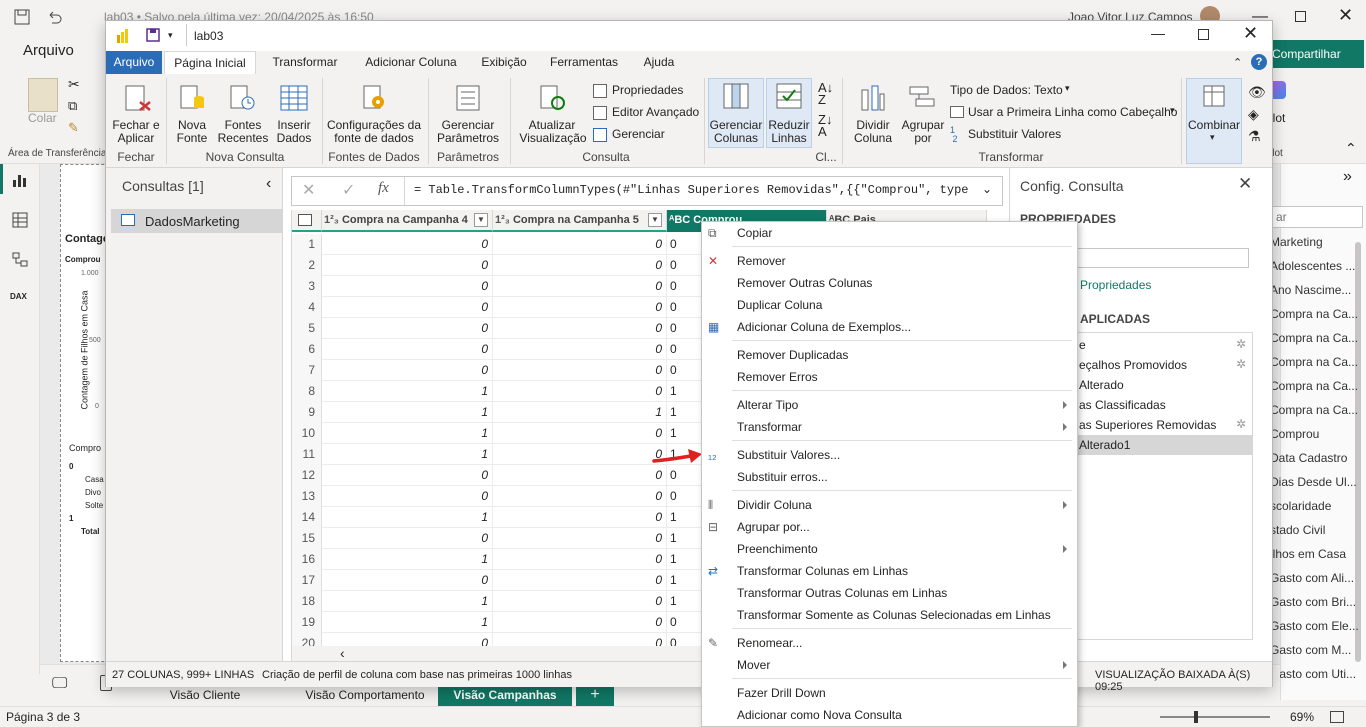 This screenshot has height=727, width=1366. I want to click on cut-icon: ✂, so click(74, 84).